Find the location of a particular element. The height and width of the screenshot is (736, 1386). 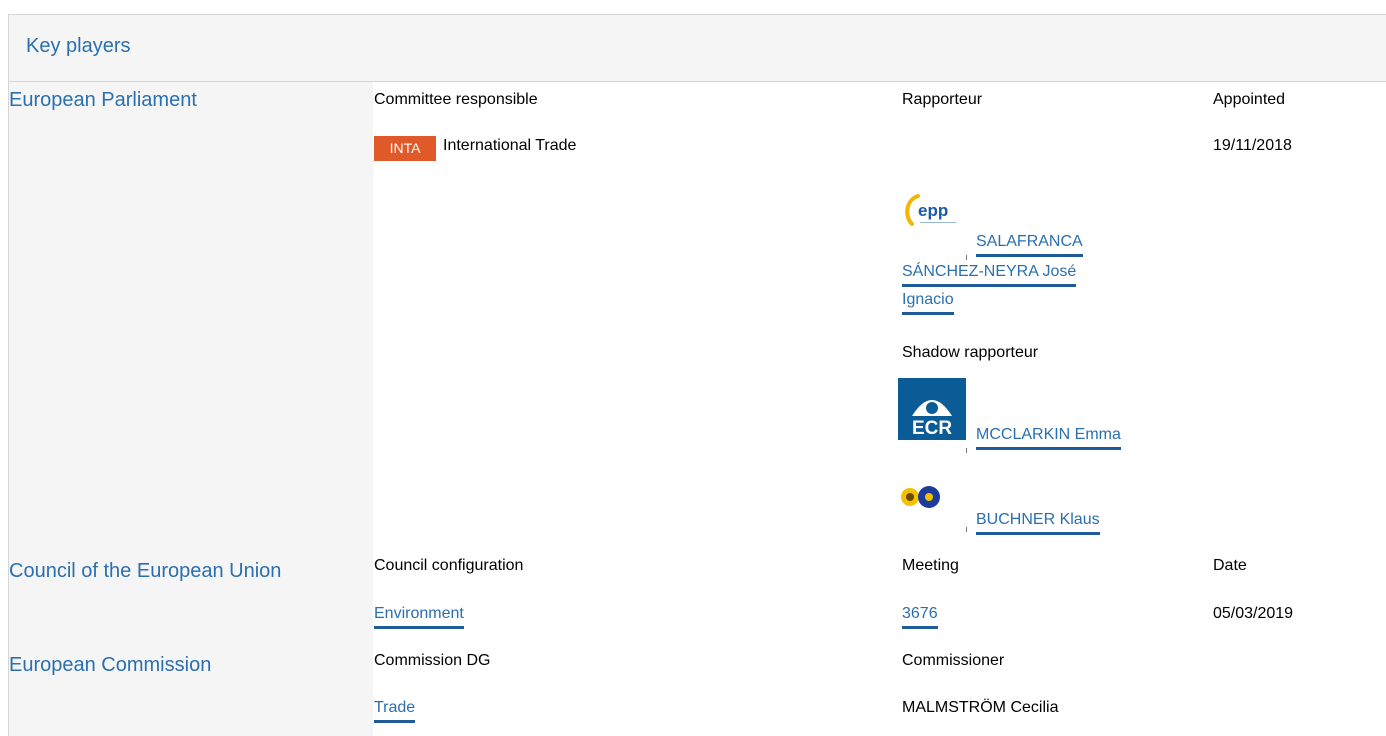

committee-badge: INTA is located at coordinates (405, 148).